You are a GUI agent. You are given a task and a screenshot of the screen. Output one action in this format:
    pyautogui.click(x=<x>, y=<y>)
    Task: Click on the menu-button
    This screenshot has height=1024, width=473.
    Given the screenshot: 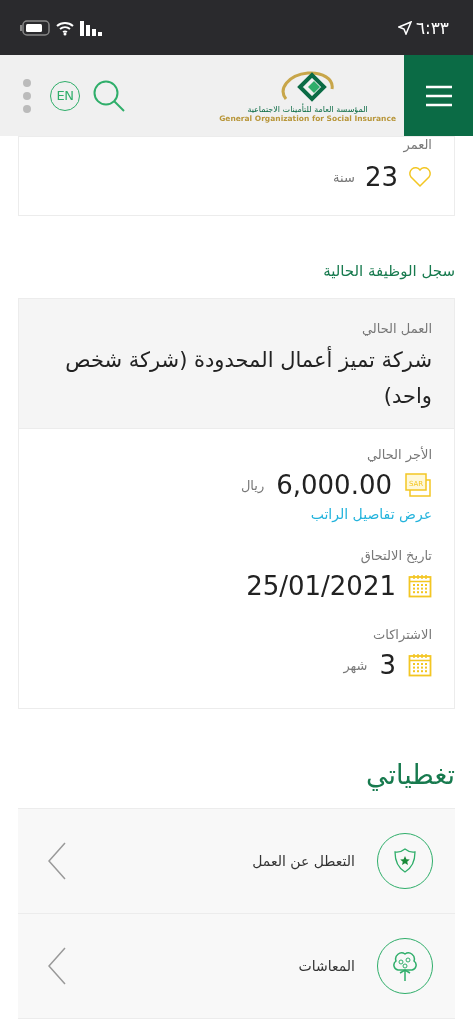 What is the action you would take?
    pyautogui.click(x=438, y=95)
    